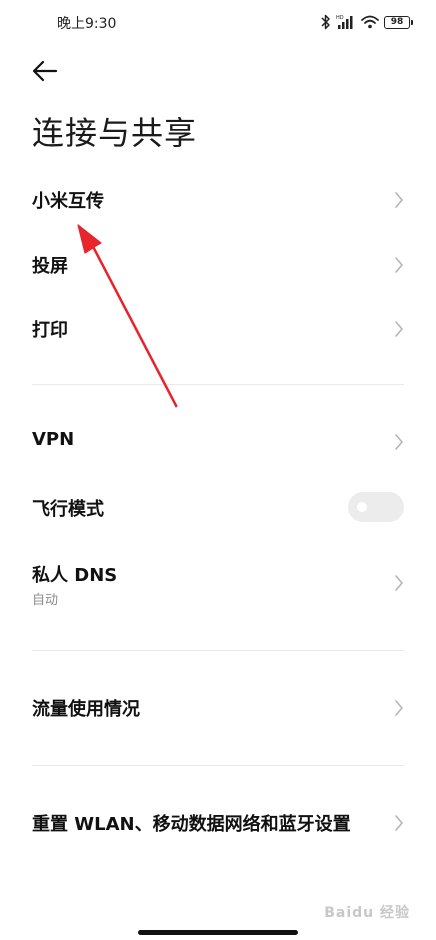 The image size is (436, 940). Describe the element at coordinates (53, 439) in the screenshot. I see `settings-item-label: VPN` at that location.